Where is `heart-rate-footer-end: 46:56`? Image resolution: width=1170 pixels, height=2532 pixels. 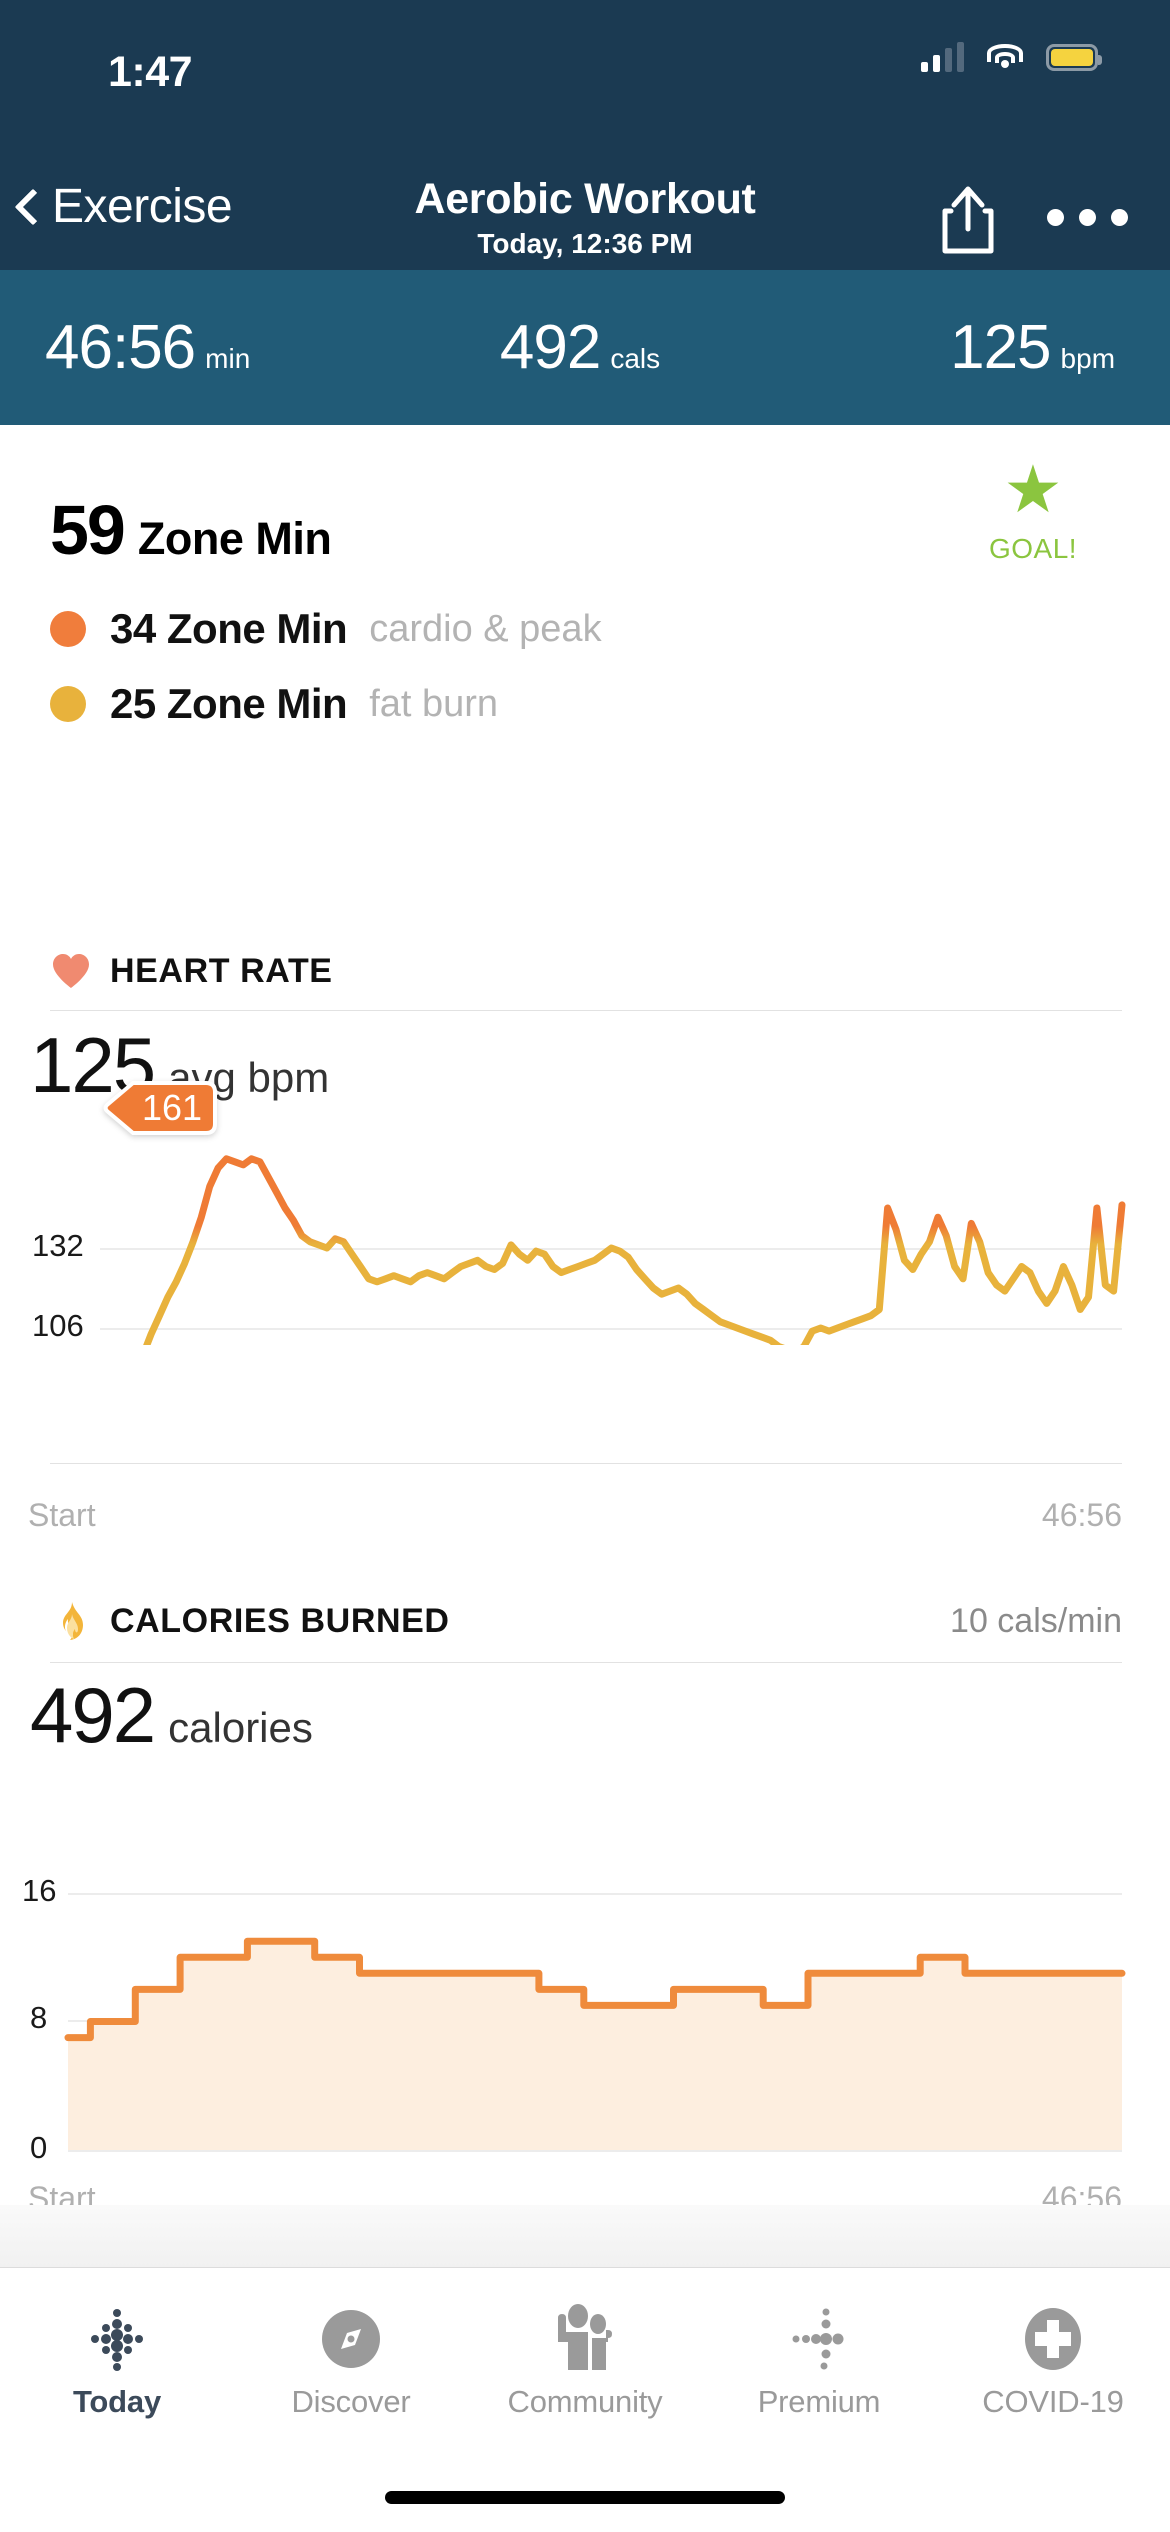
heart-rate-footer-end: 46:56 is located at coordinates (1081, 1515).